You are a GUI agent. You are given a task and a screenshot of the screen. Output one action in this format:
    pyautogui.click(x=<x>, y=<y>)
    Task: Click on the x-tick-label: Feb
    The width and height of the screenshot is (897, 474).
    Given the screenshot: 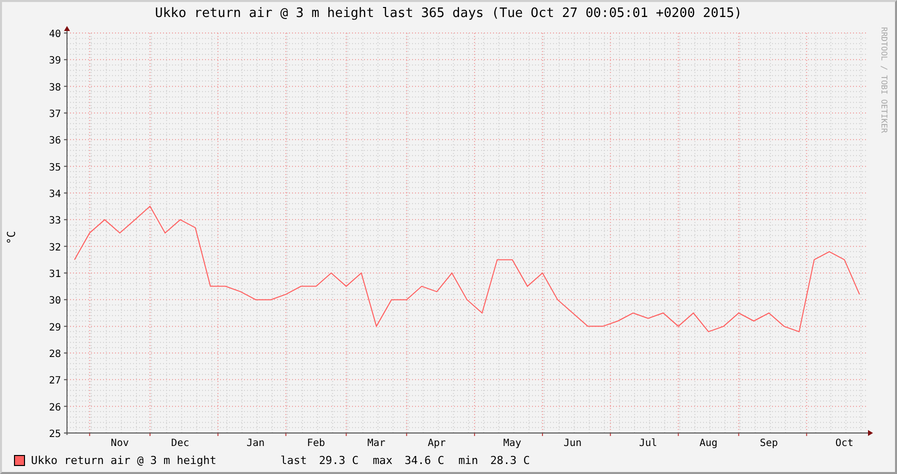 What is the action you would take?
    pyautogui.click(x=316, y=443)
    